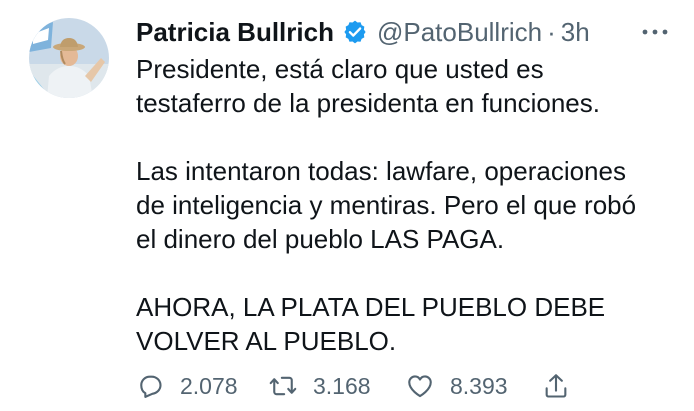 The image size is (694, 411). I want to click on tweet-timestamp: 3h, so click(575, 32).